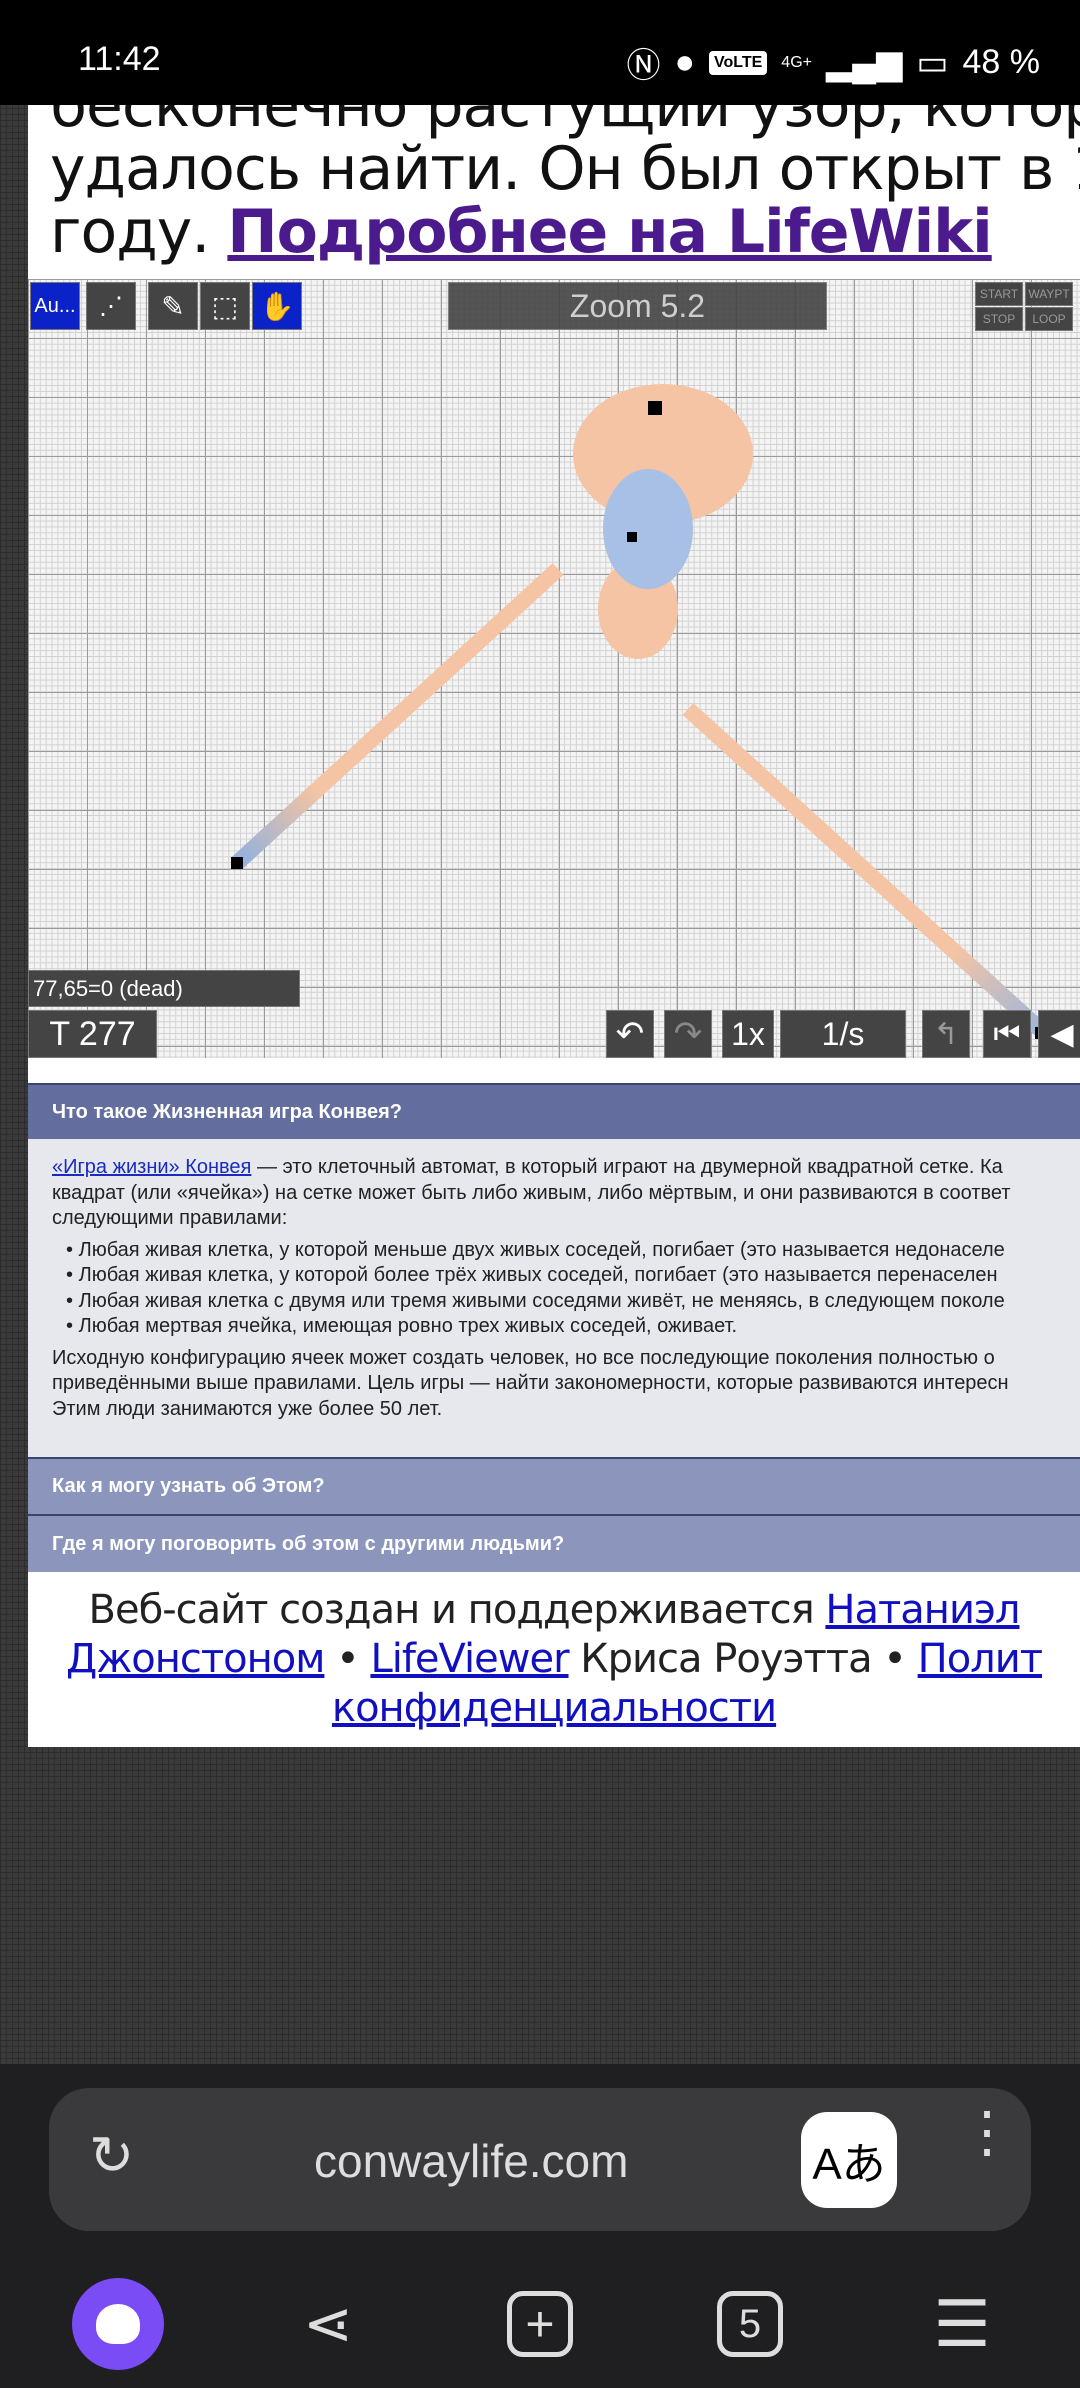 The height and width of the screenshot is (2388, 1080). What do you see at coordinates (1001, 62) in the screenshot?
I see `battery-percent: 48 %` at bounding box center [1001, 62].